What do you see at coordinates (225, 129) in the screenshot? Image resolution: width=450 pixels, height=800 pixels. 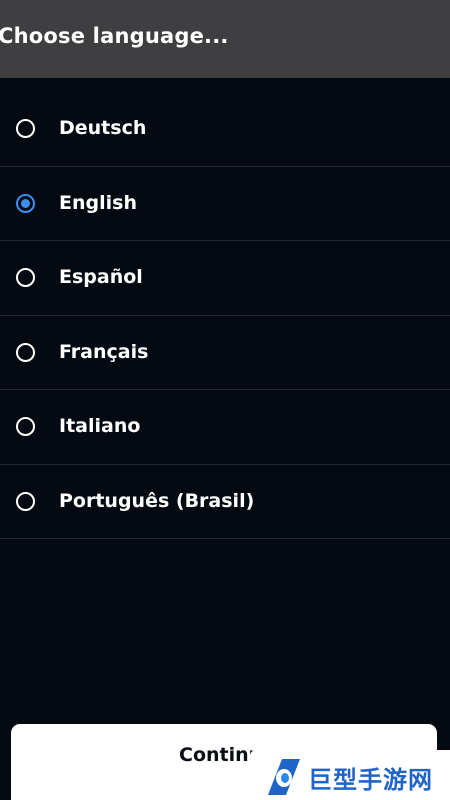 I see `language-option-deutsch: Deutsch` at bounding box center [225, 129].